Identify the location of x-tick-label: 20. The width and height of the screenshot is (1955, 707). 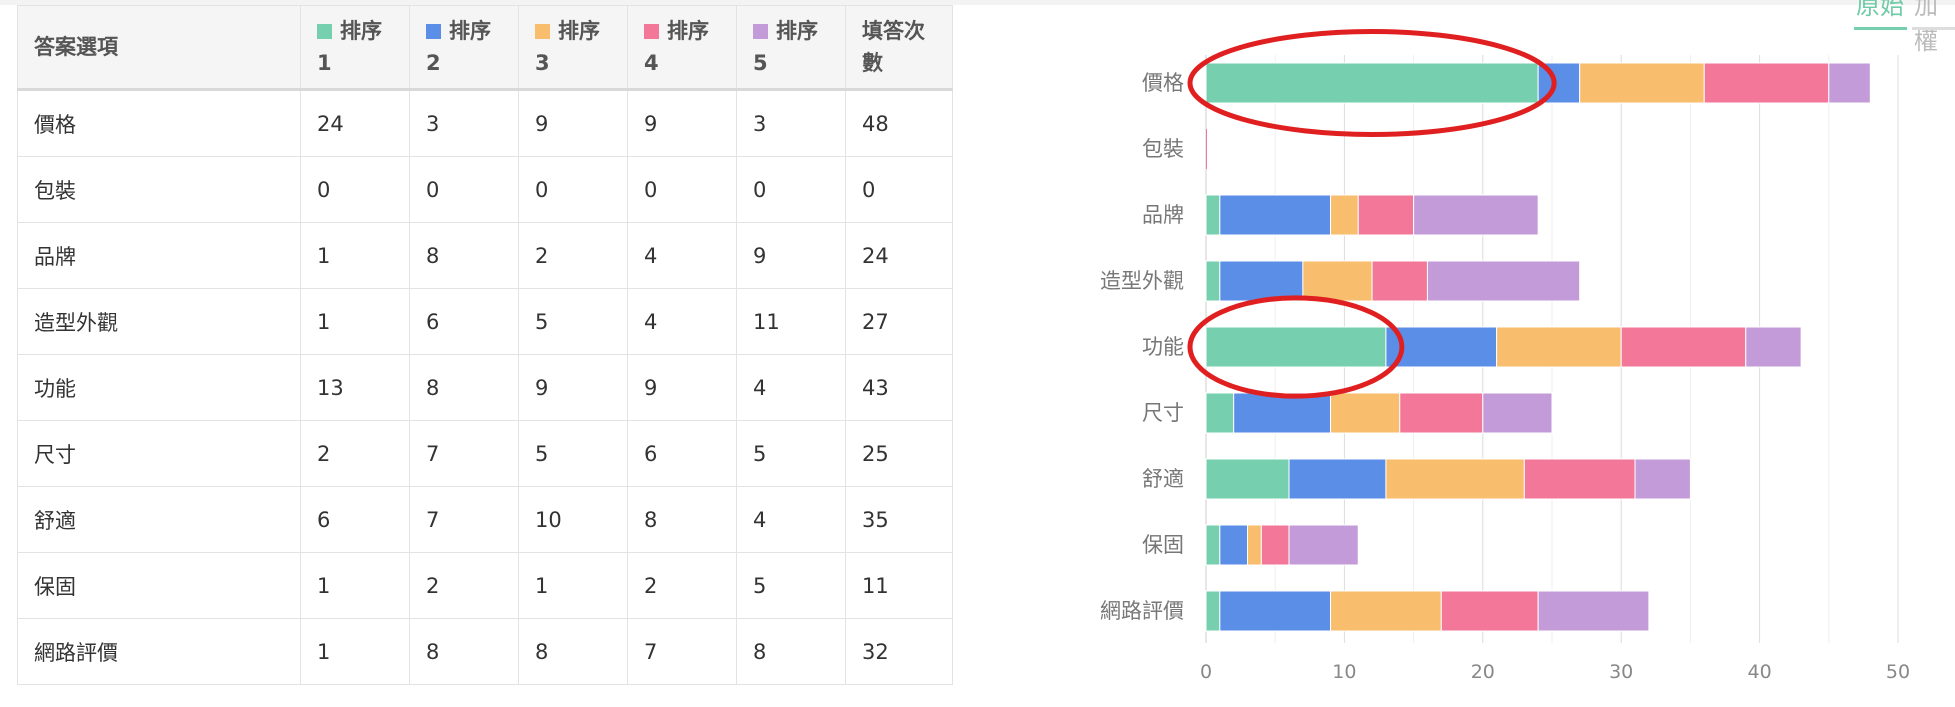
(1483, 672).